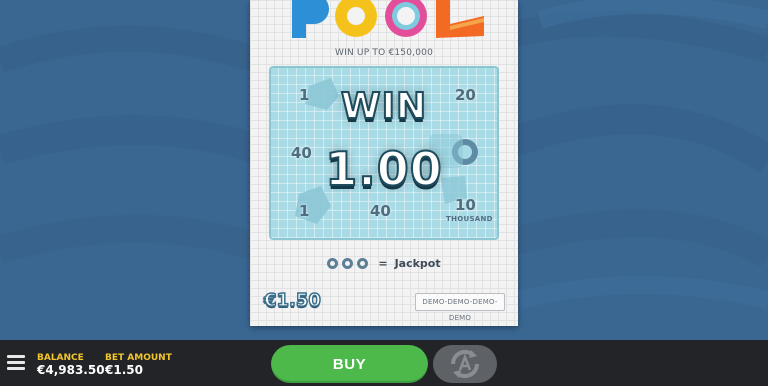  Describe the element at coordinates (383, 169) in the screenshot. I see `win-amount: 1.00` at that location.